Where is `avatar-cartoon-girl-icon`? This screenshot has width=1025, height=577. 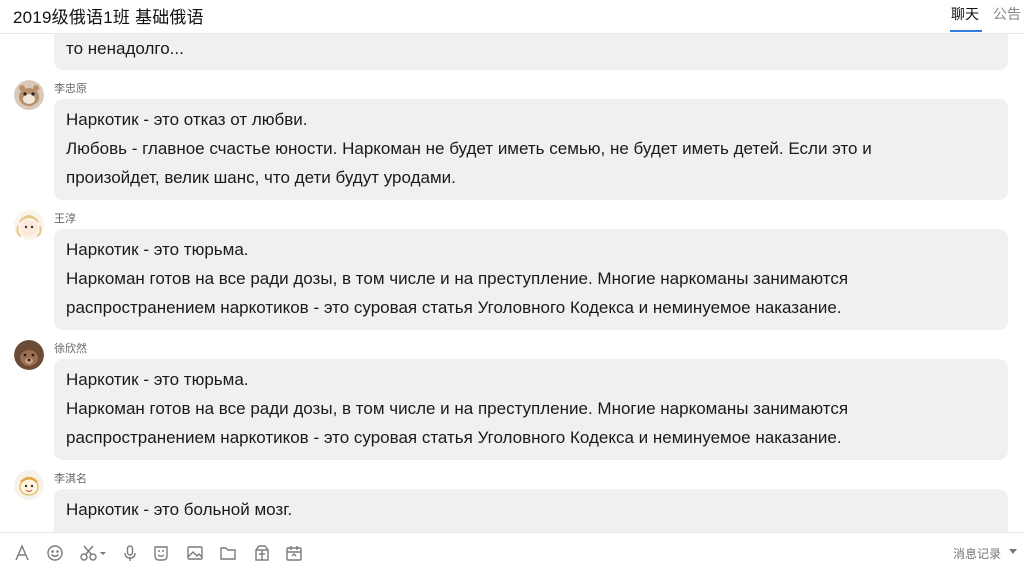 avatar-cartoon-girl-icon is located at coordinates (29, 225).